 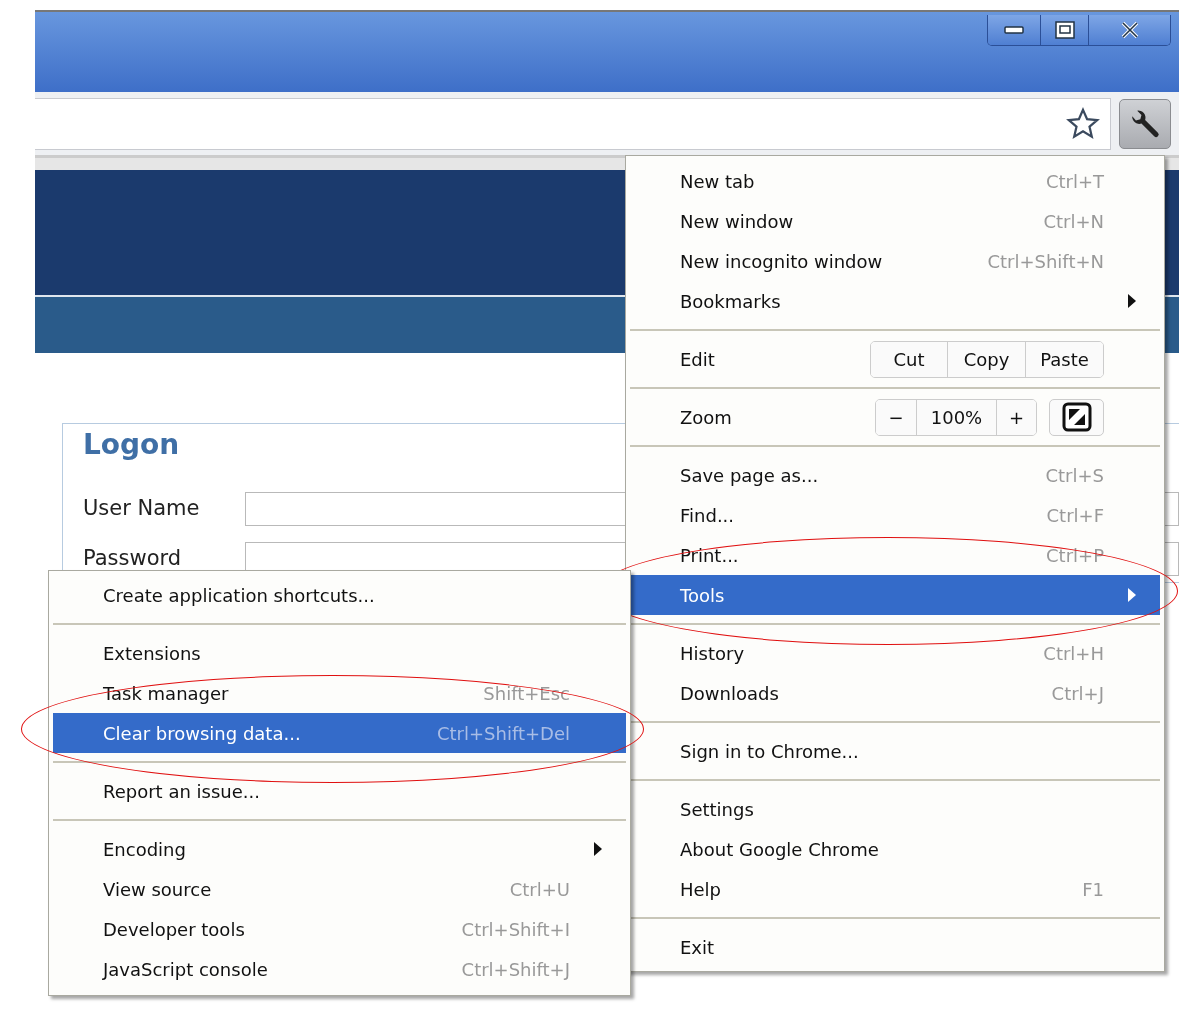 I want to click on wrench-button, so click(x=1145, y=123).